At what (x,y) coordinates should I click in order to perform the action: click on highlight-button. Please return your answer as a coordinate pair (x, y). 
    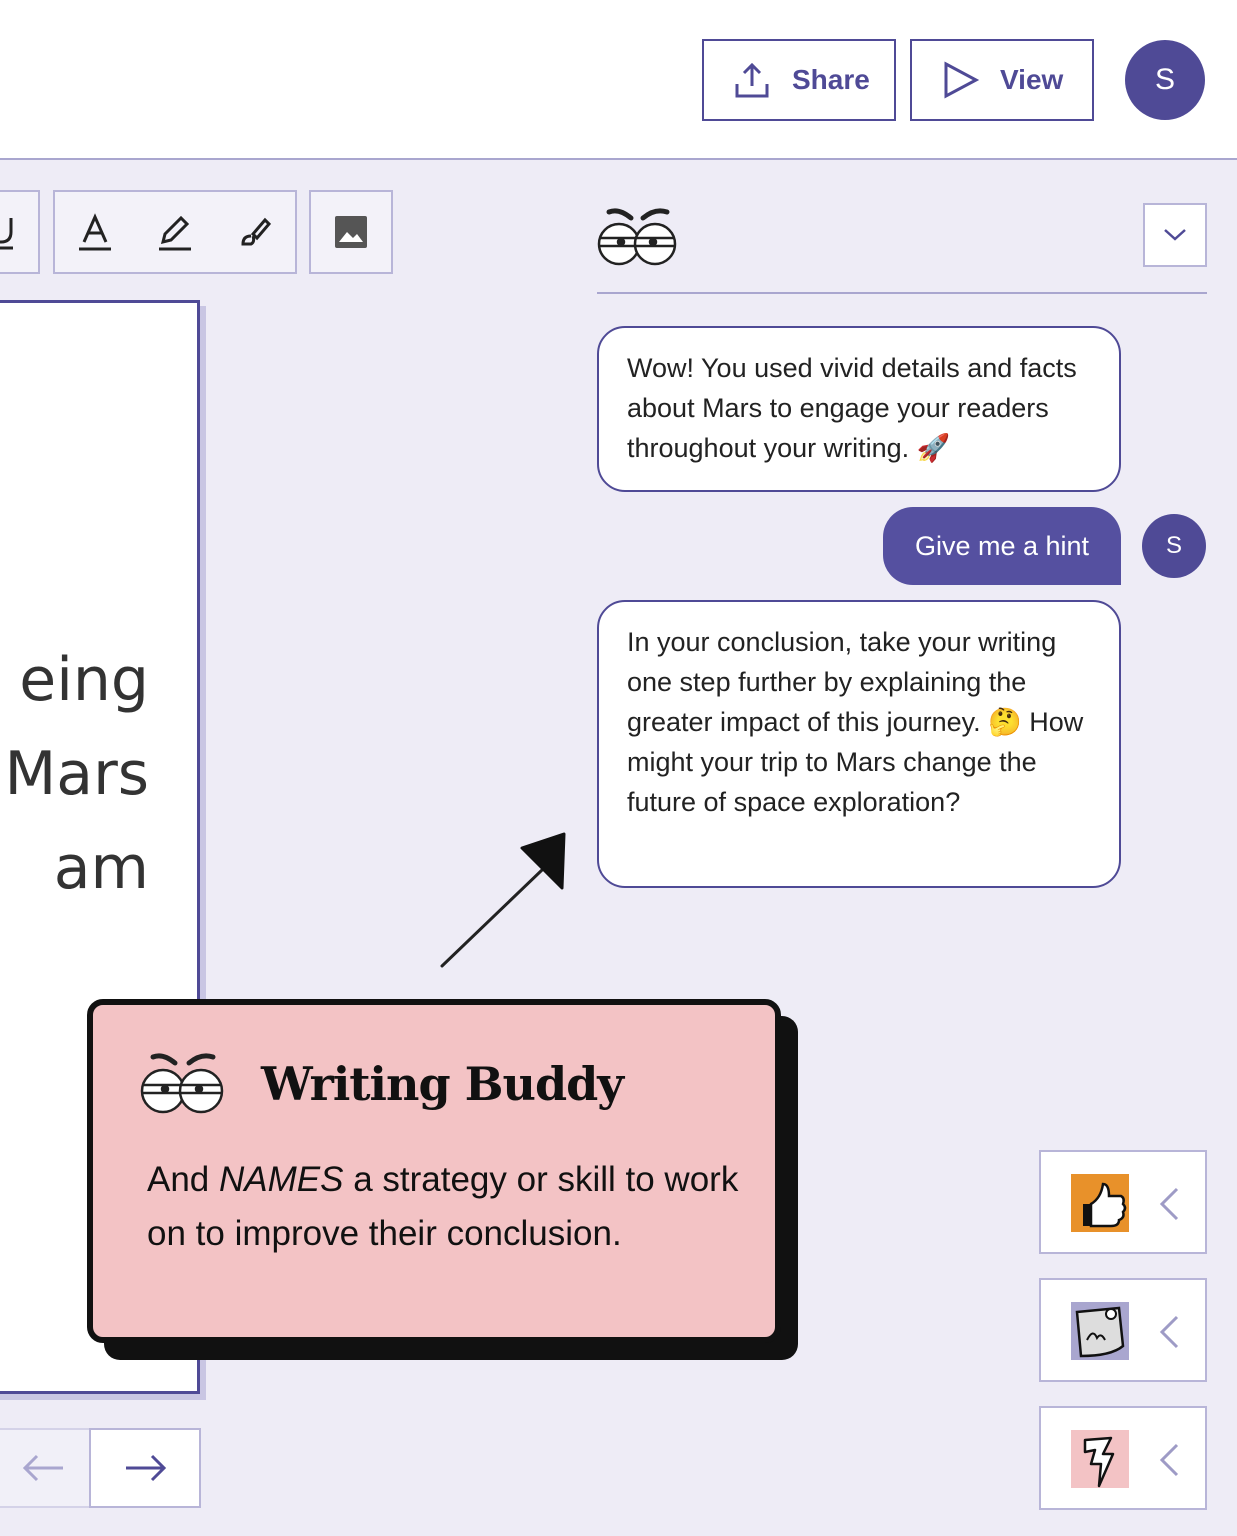
    Looking at the image, I should click on (175, 232).